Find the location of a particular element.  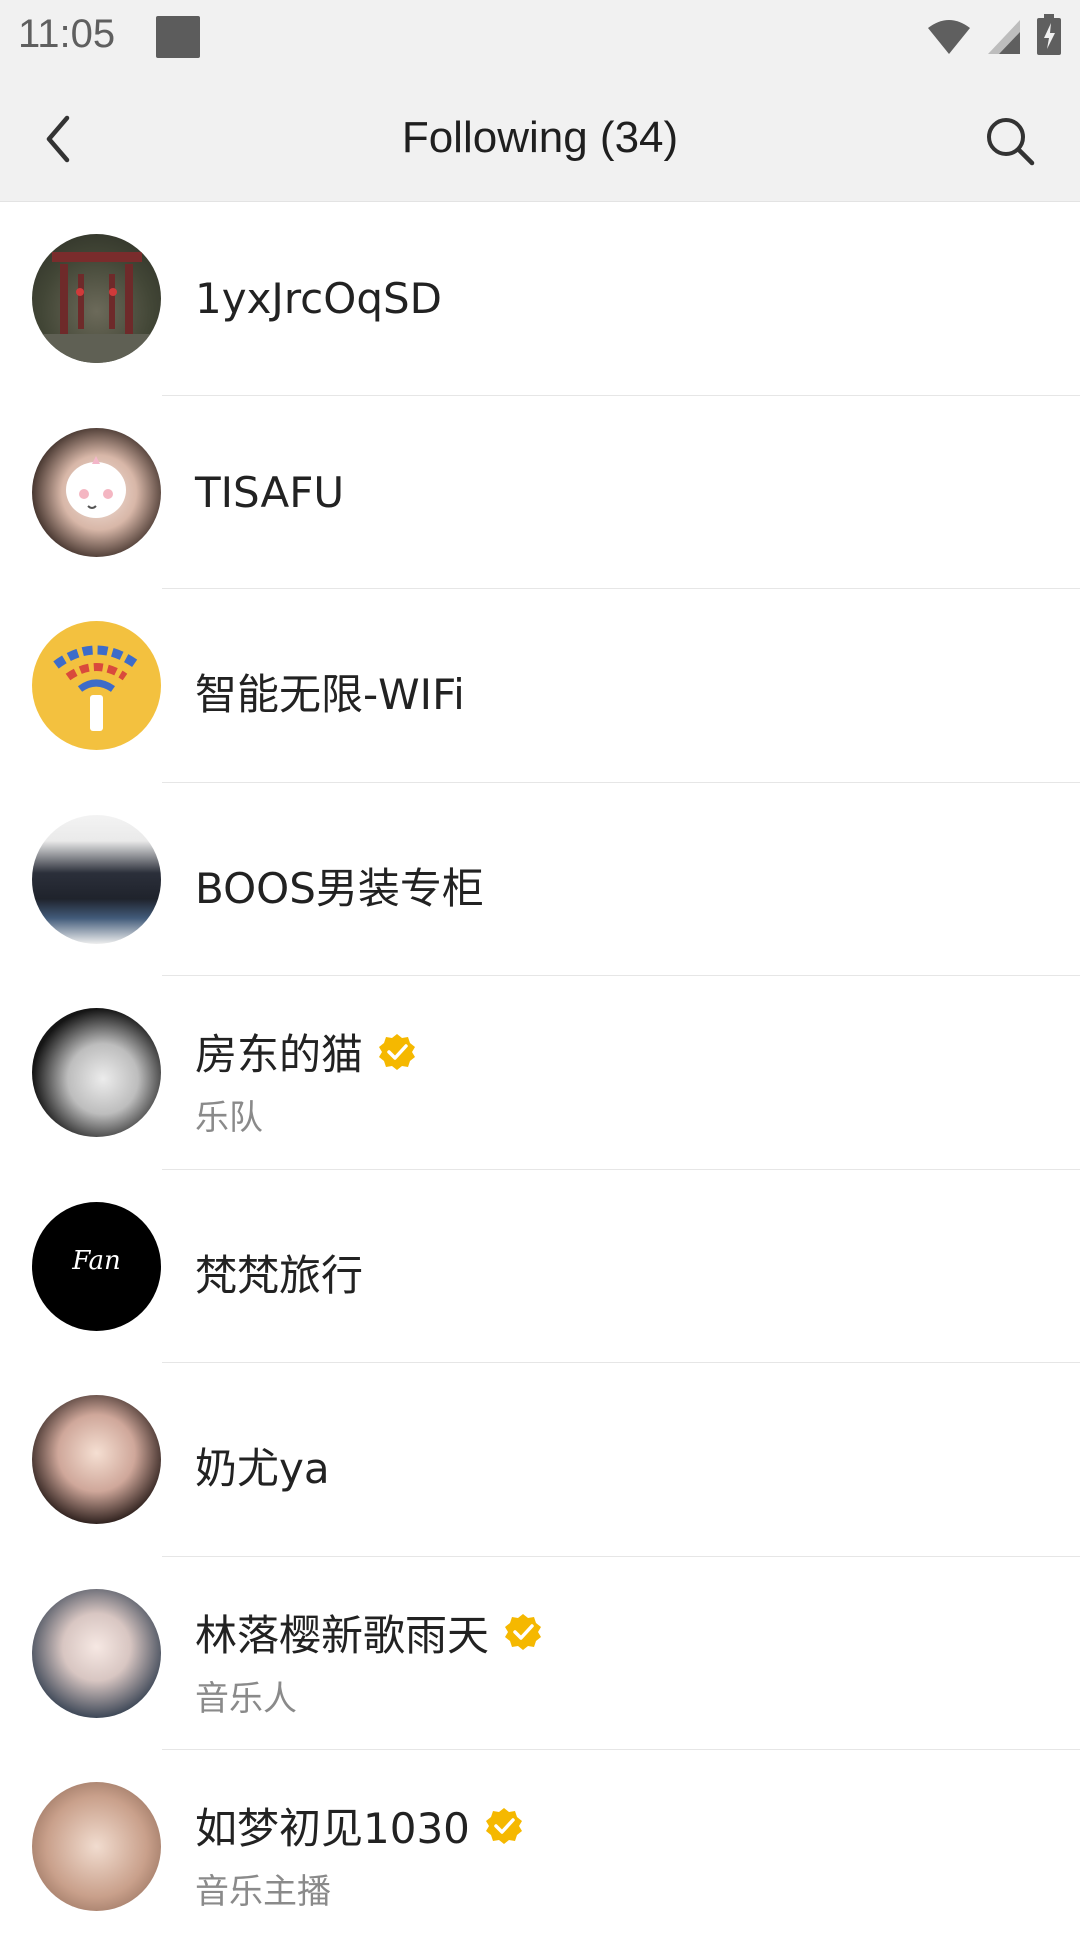

list-item: Fan 梵梵旅行 is located at coordinates (540, 1266).